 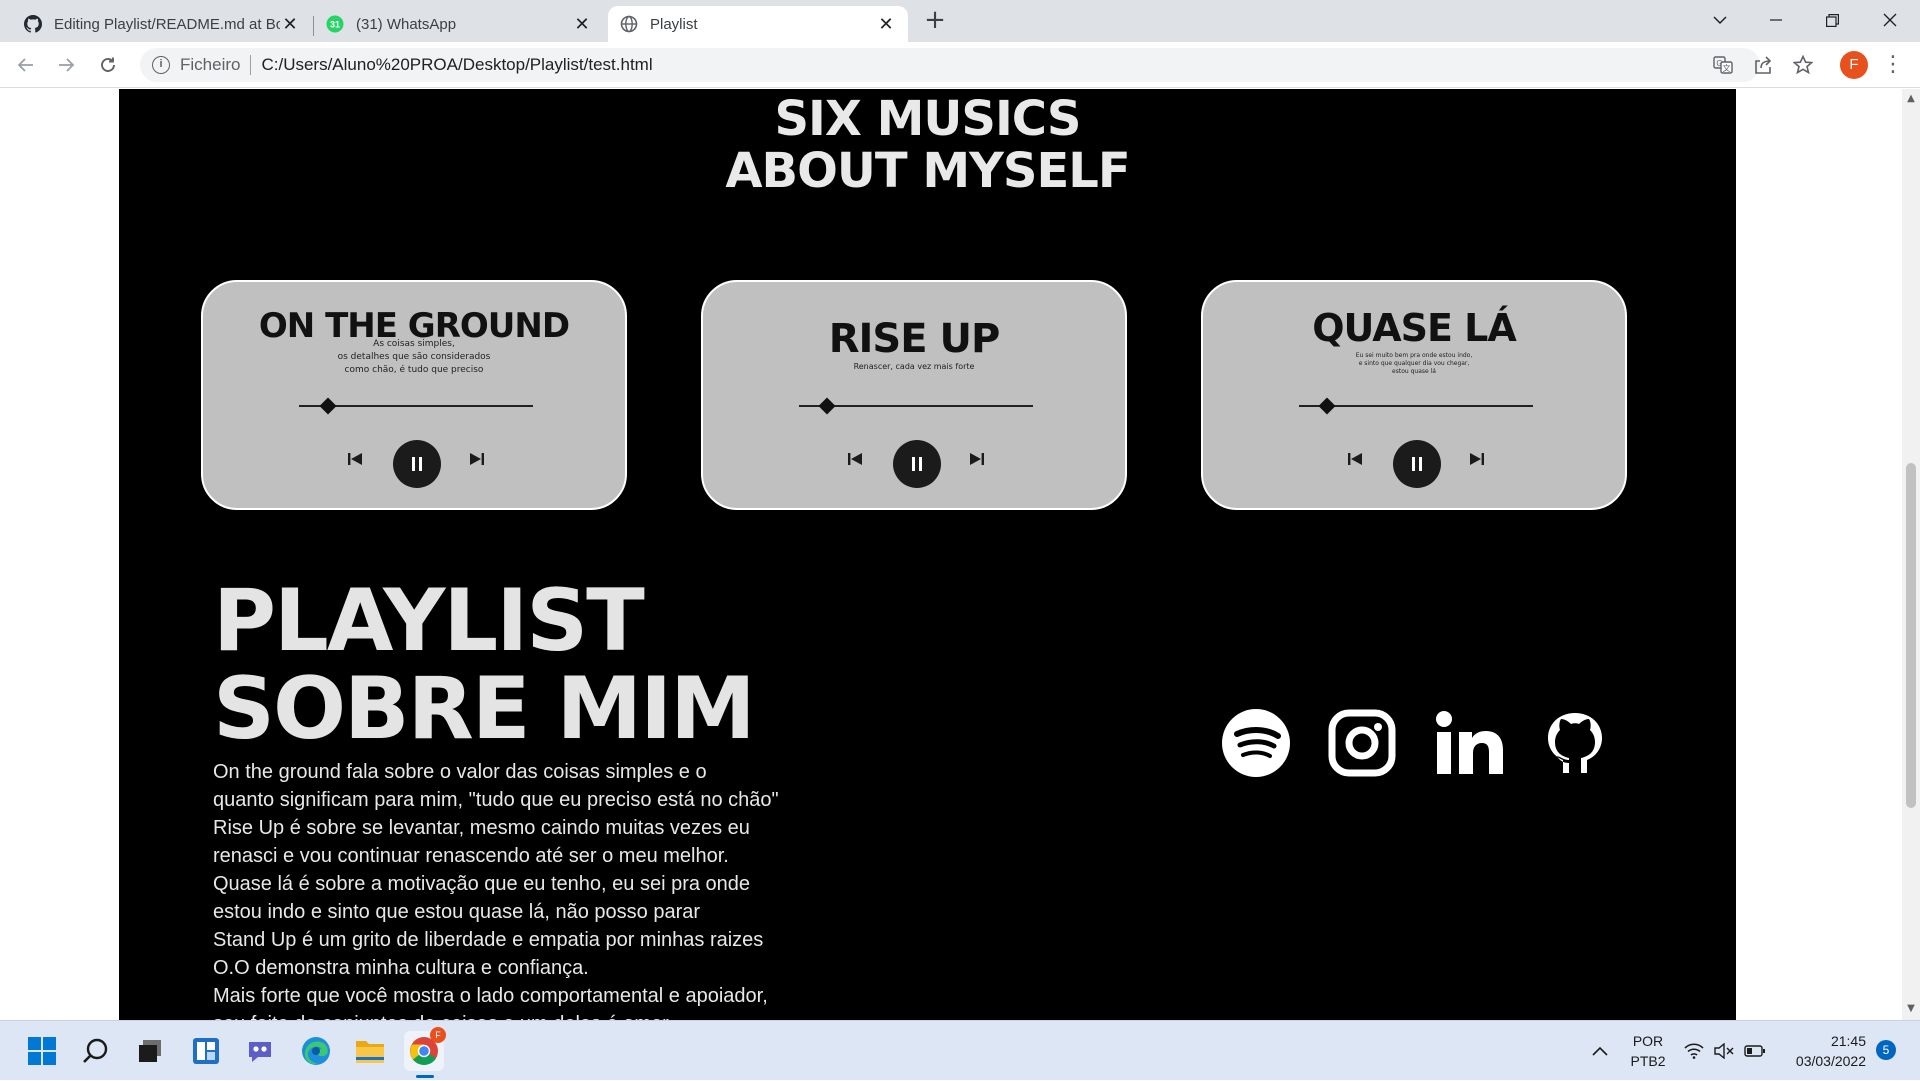 I want to click on translate-icon: G文, so click(x=1723, y=65).